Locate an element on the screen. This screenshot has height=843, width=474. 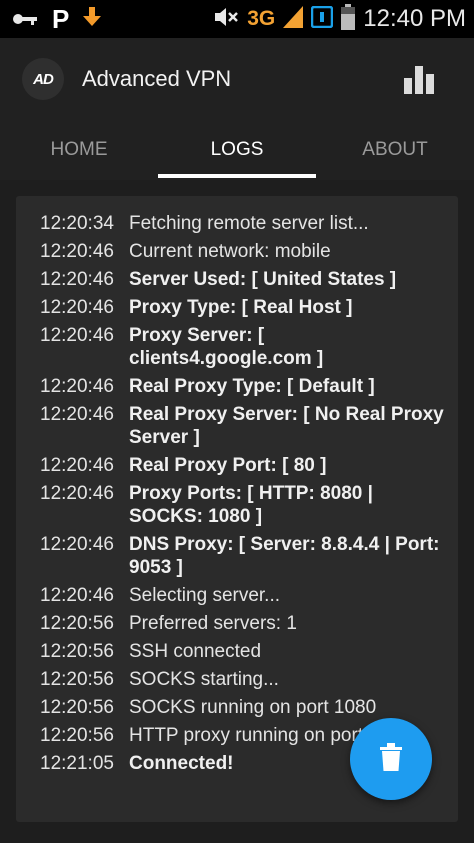
log-entry: 12:20:56 SOCKS running on port 1080 is located at coordinates (243, 707).